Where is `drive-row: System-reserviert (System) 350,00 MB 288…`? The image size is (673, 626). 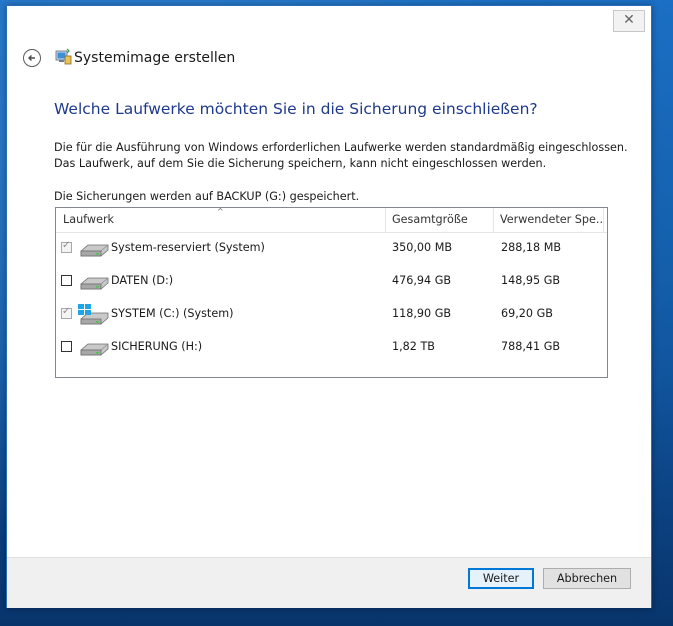
drive-row: System-reserviert (System) 350,00 MB 288… is located at coordinates (331, 248).